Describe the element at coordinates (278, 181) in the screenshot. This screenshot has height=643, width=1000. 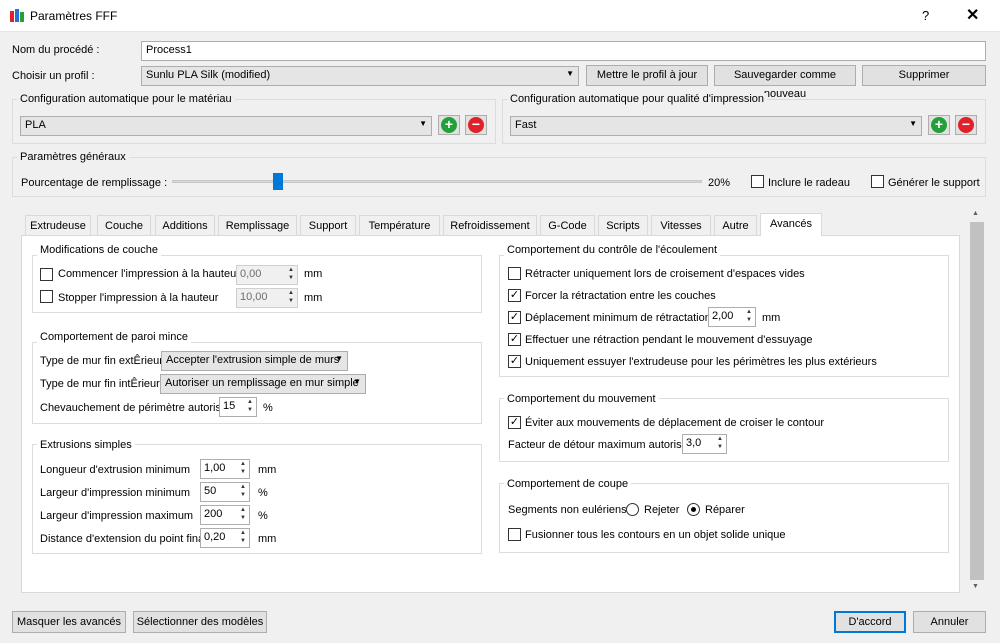
I see `infill-slider-handle` at that location.